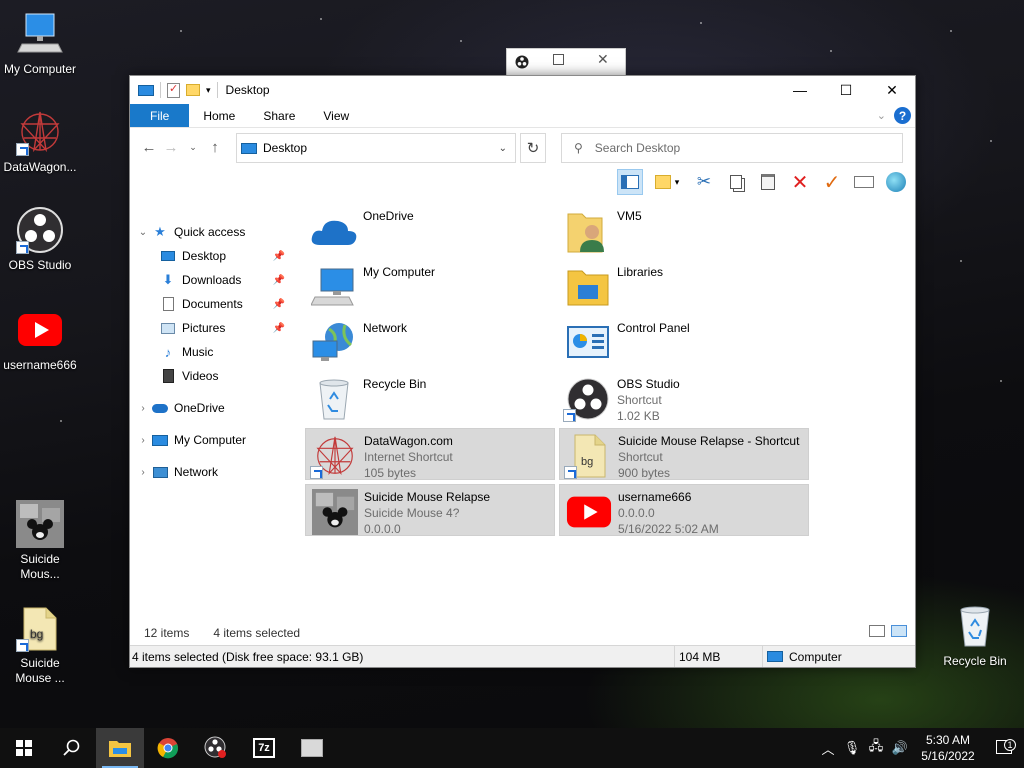  I want to click on svg-text: bg, so click(587, 462).